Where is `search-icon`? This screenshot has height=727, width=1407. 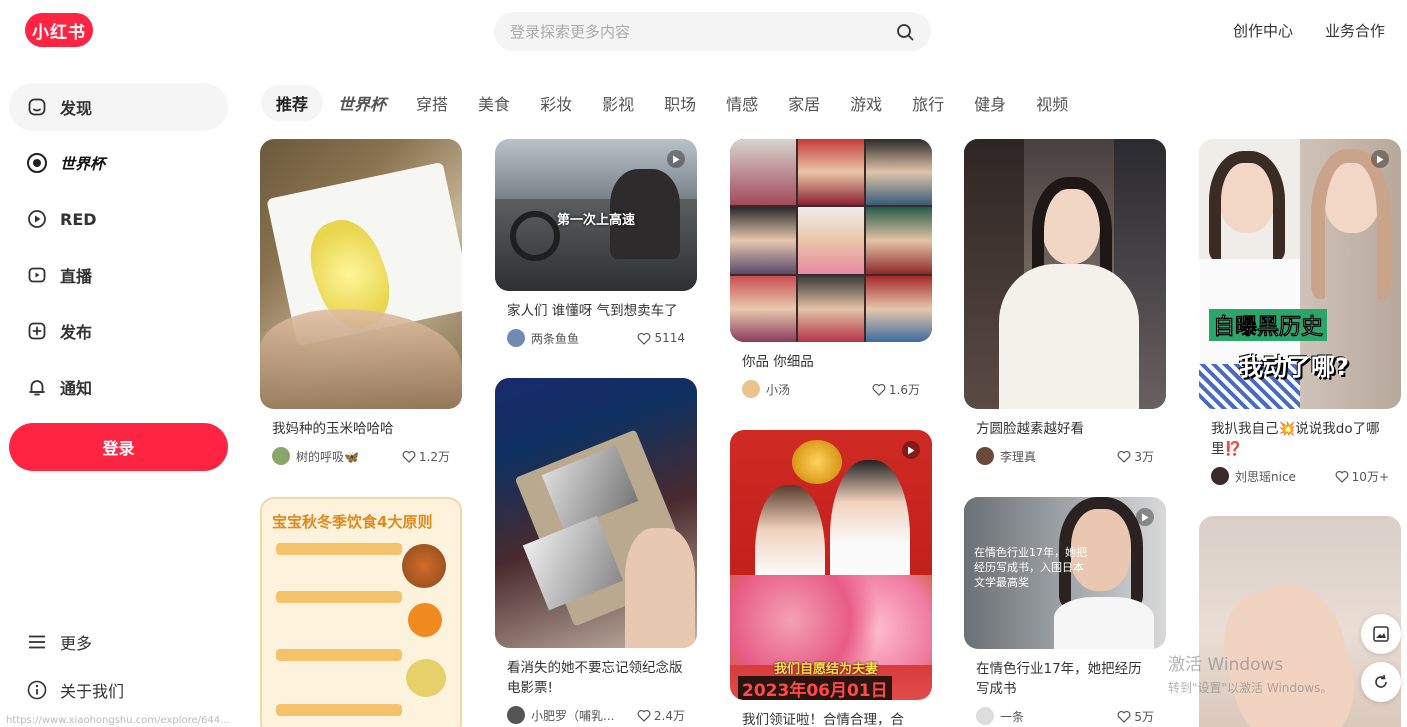 search-icon is located at coordinates (905, 32).